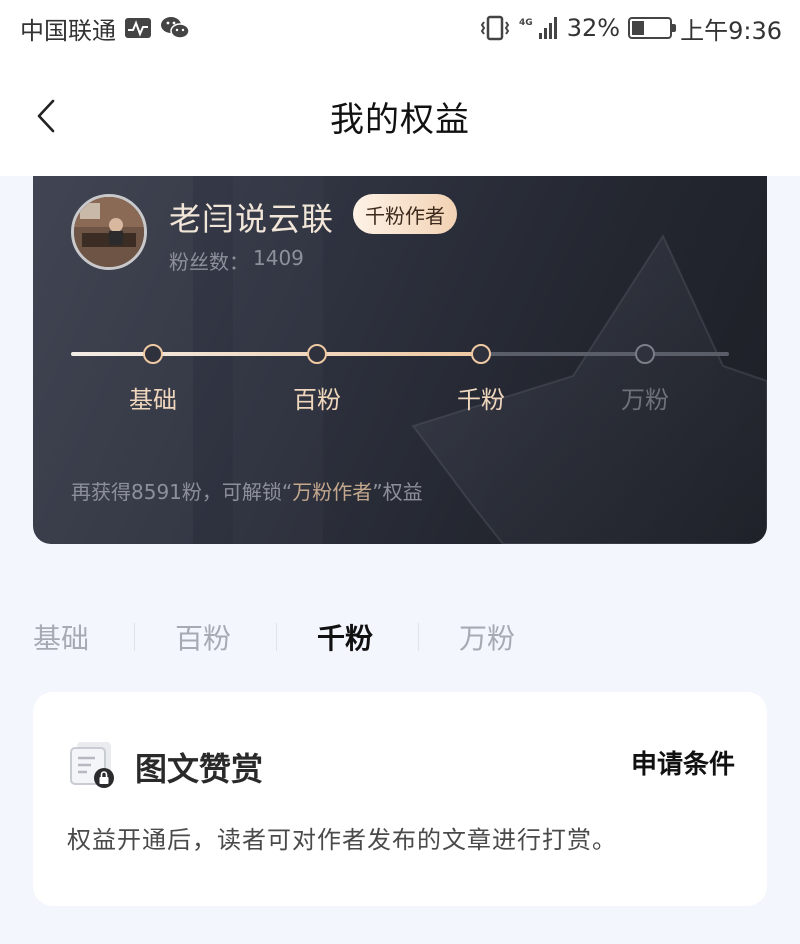  I want to click on unlock-hint-suffix: ”权益, so click(397, 492).